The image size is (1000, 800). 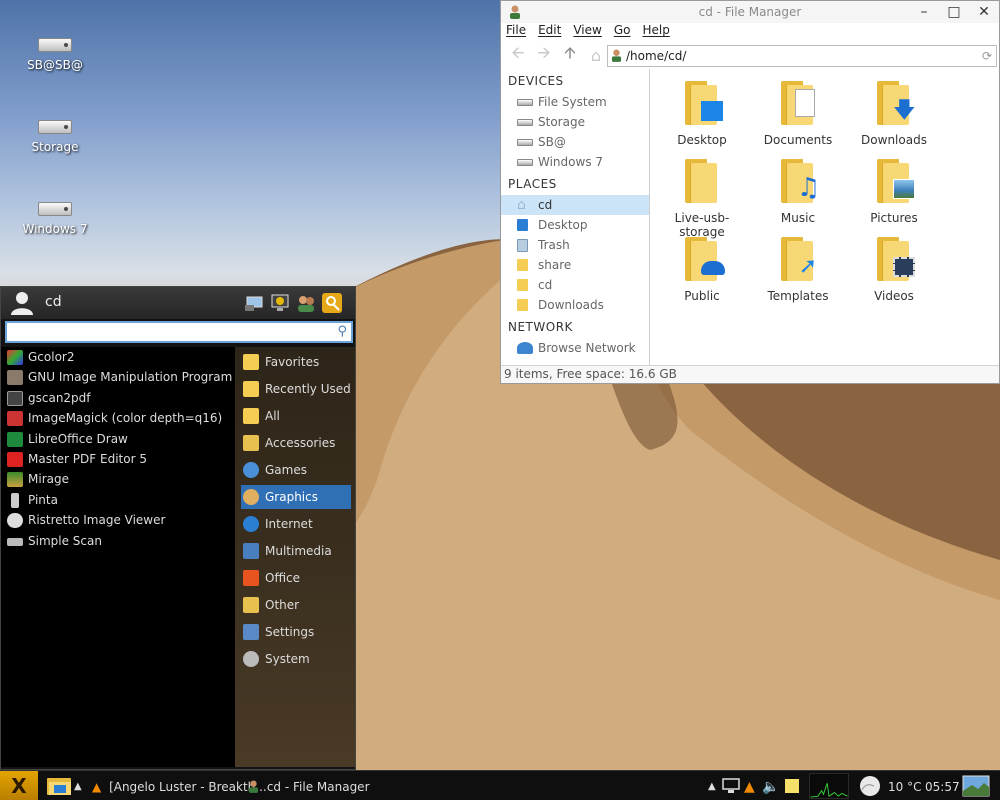 I want to click on app-item-simple-scan: Simple Scan, so click(x=118, y=541).